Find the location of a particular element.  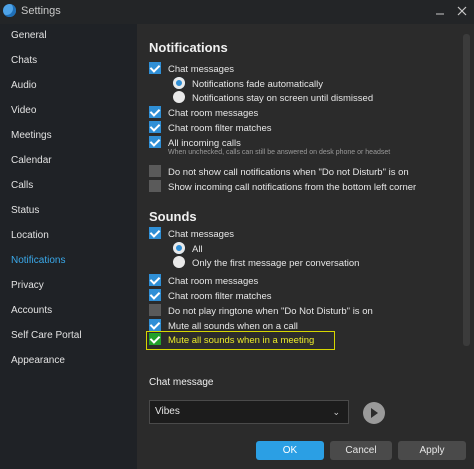

apply-button: Apply is located at coordinates (432, 450).